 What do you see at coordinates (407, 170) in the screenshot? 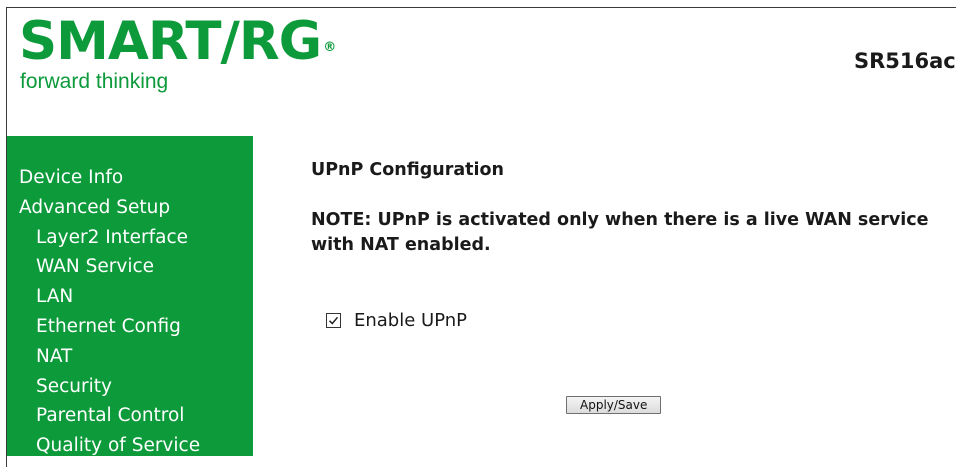
I see `page-title: UPnP Configuration` at bounding box center [407, 170].